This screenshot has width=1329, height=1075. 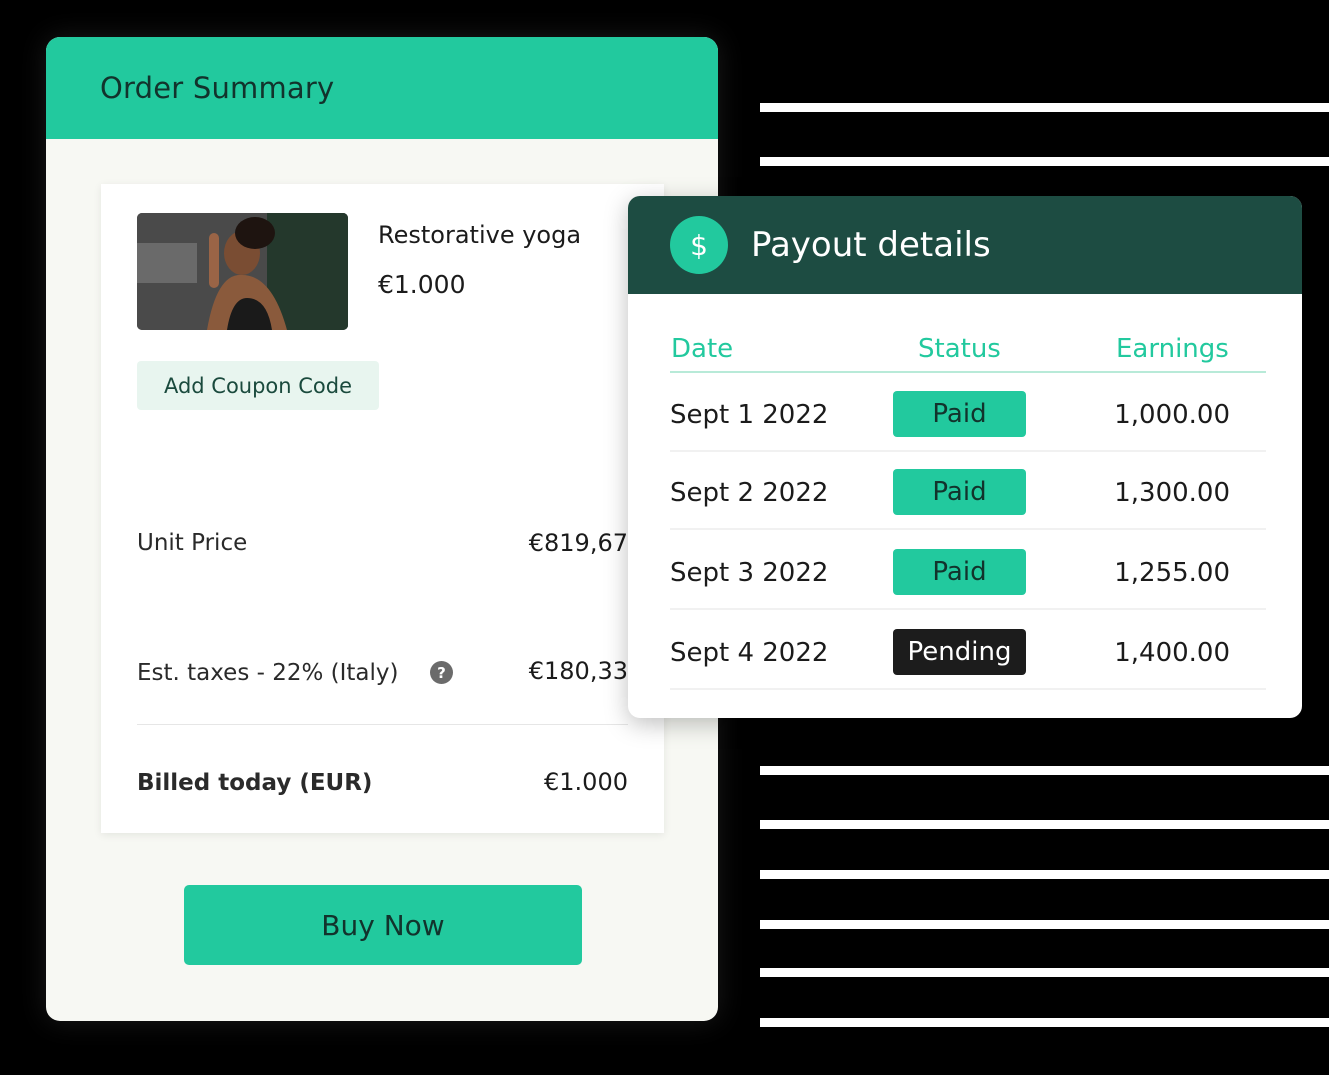 What do you see at coordinates (578, 671) in the screenshot?
I see `taxes-value: €180,33` at bounding box center [578, 671].